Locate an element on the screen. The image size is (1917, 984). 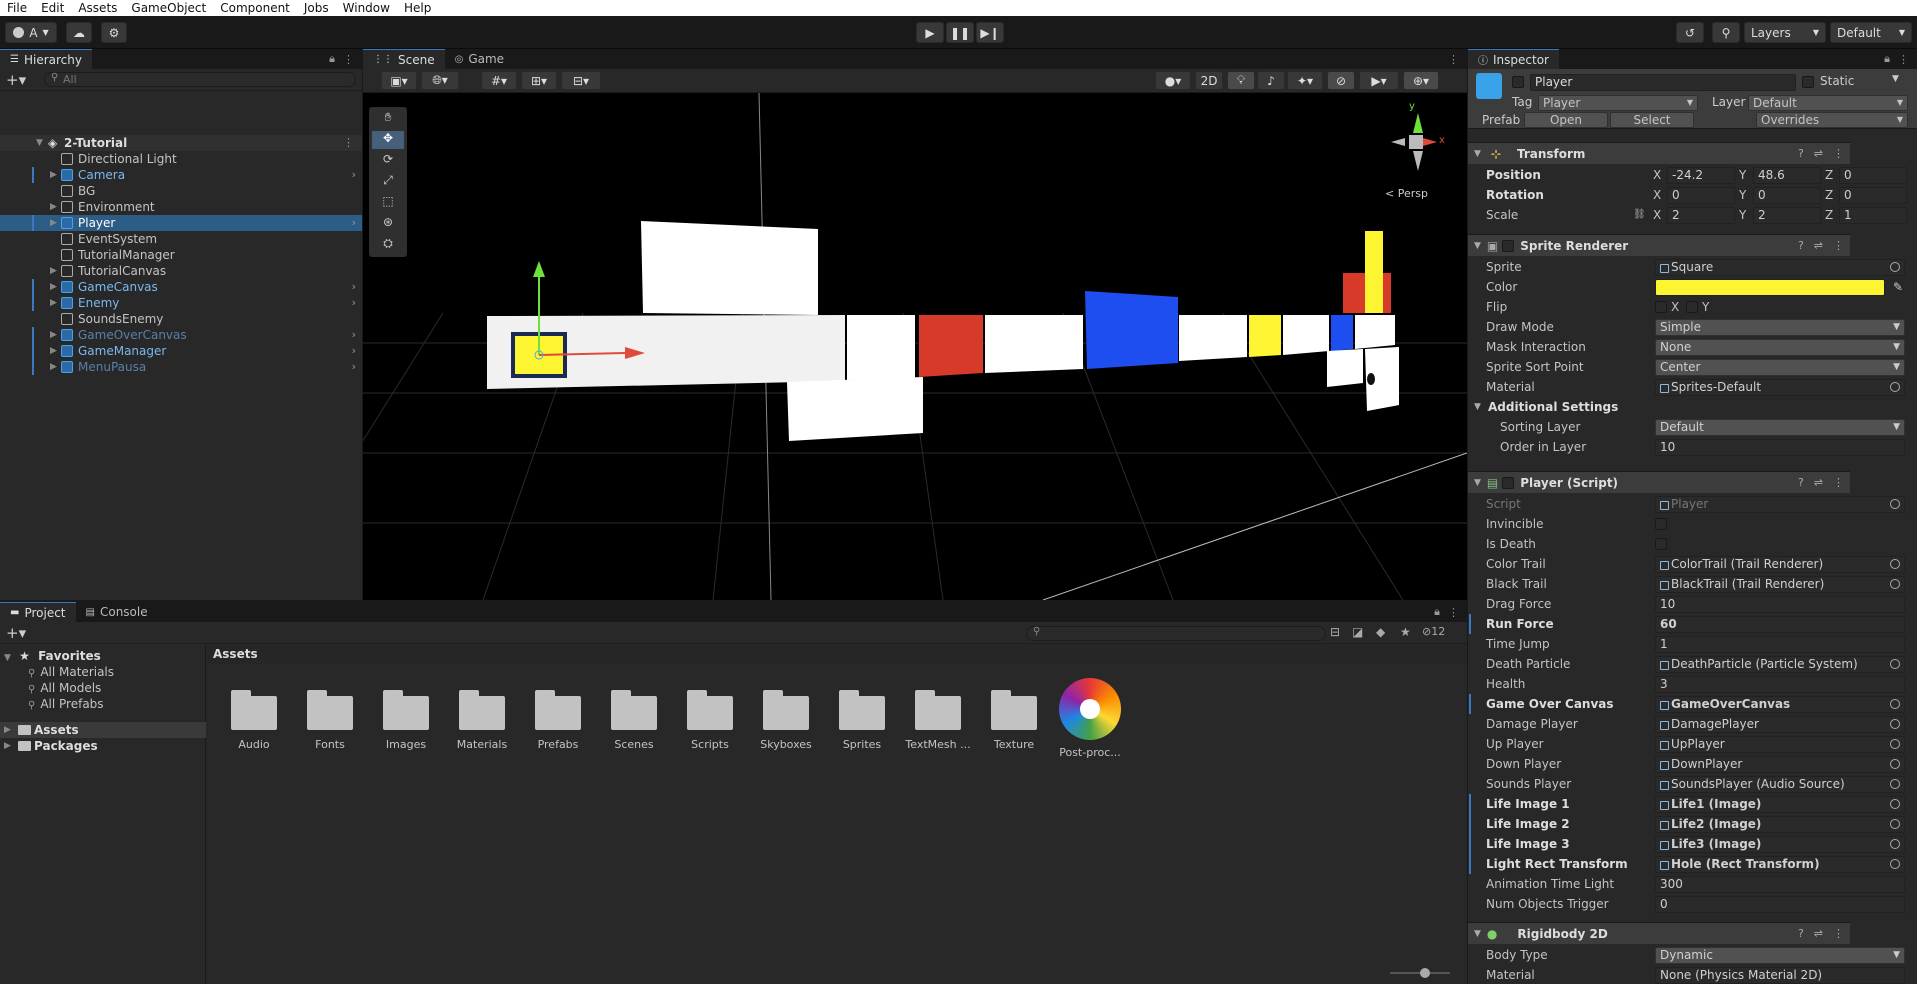
hierarchy-item: ▶ GameCanvas › is located at coordinates (181, 287).